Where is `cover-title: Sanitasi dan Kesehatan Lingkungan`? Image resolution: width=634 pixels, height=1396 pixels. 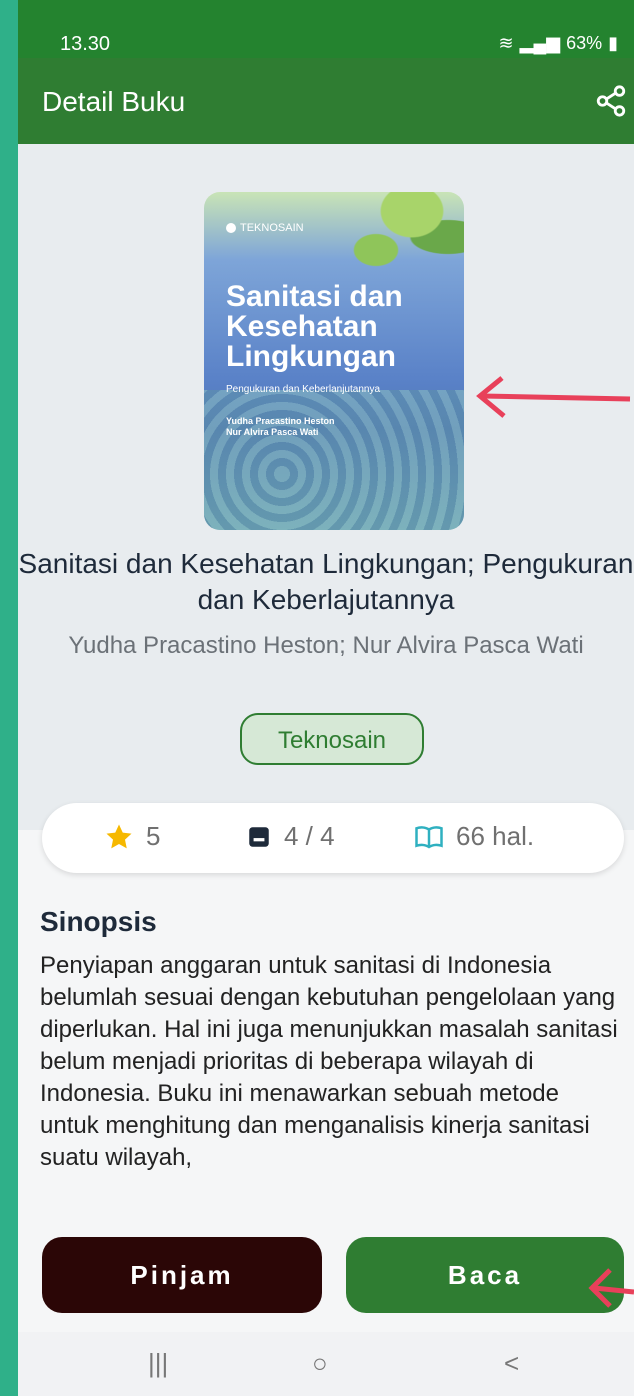
cover-title: Sanitasi dan Kesehatan Lingkungan is located at coordinates (314, 326).